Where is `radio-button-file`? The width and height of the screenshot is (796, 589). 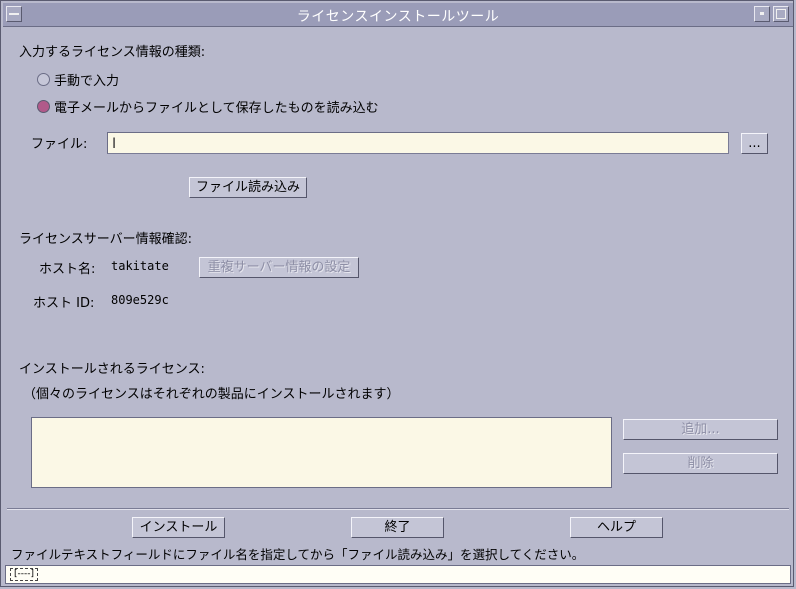
radio-button-file is located at coordinates (43, 106).